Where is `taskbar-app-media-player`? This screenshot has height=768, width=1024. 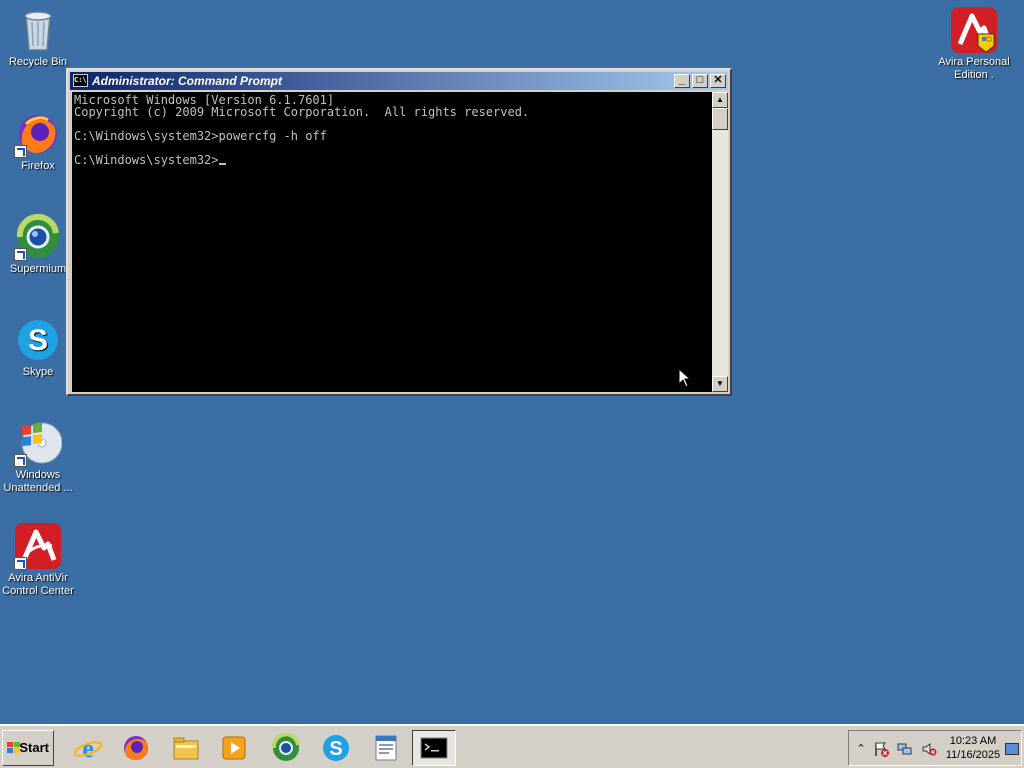 taskbar-app-media-player is located at coordinates (234, 748).